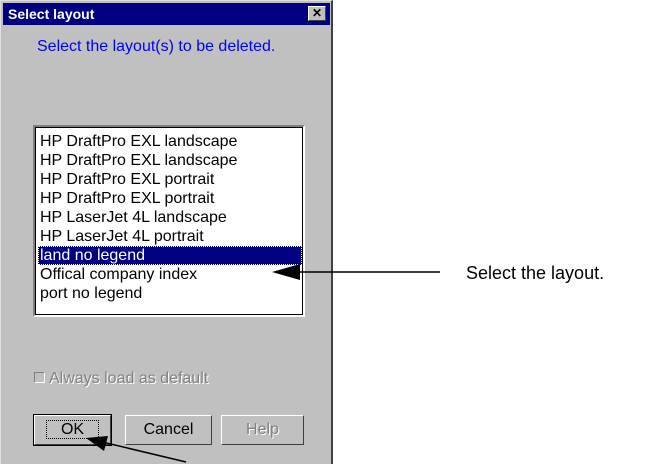 The width and height of the screenshot is (655, 464). What do you see at coordinates (286, 272) in the screenshot?
I see `select-layout-arrowhead` at bounding box center [286, 272].